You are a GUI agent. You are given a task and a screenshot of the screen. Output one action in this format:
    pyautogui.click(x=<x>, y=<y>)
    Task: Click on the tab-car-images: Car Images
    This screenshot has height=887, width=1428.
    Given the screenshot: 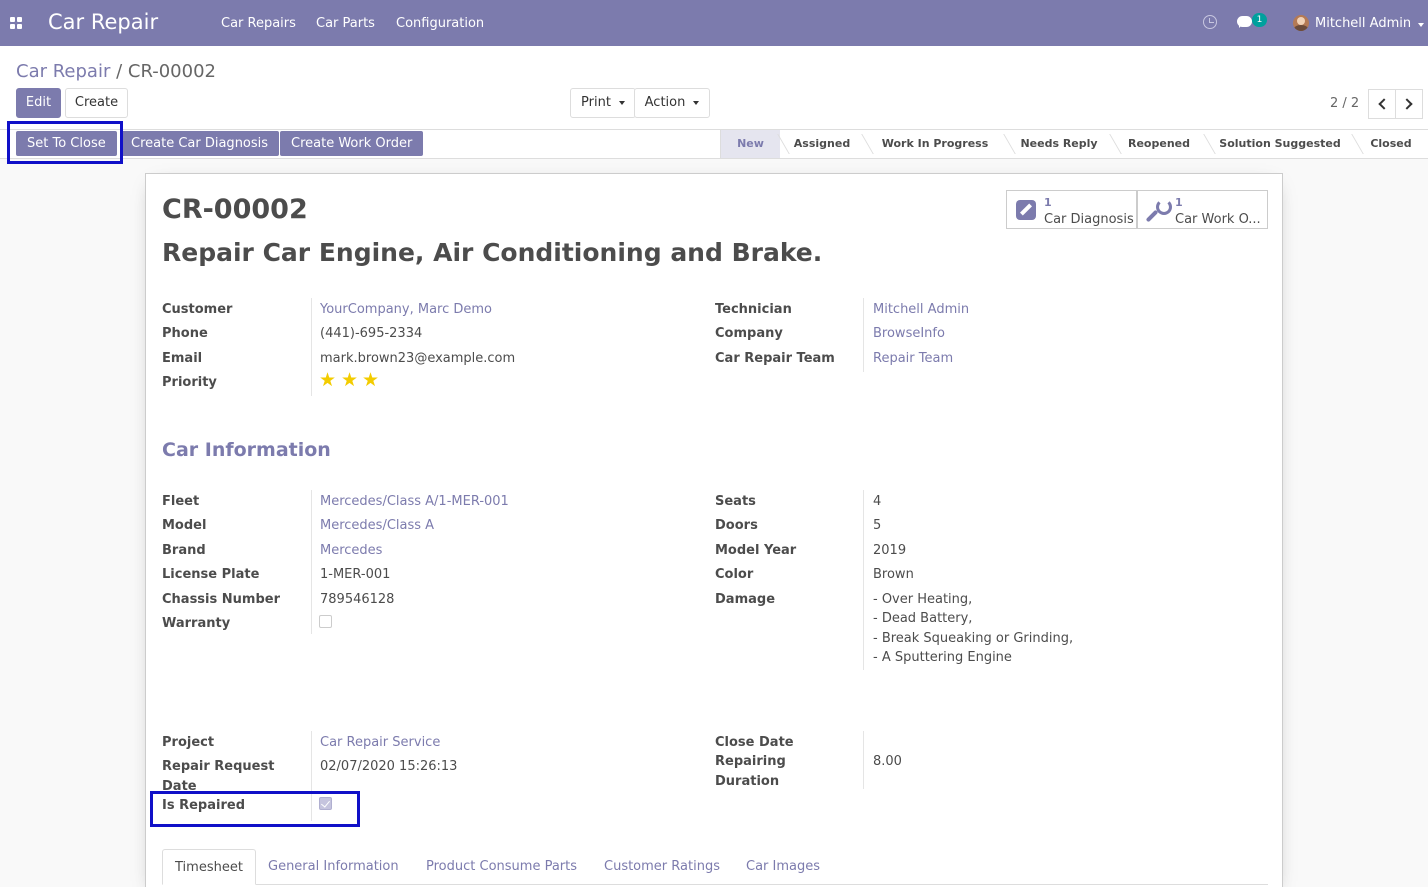 What is the action you would take?
    pyautogui.click(x=783, y=867)
    